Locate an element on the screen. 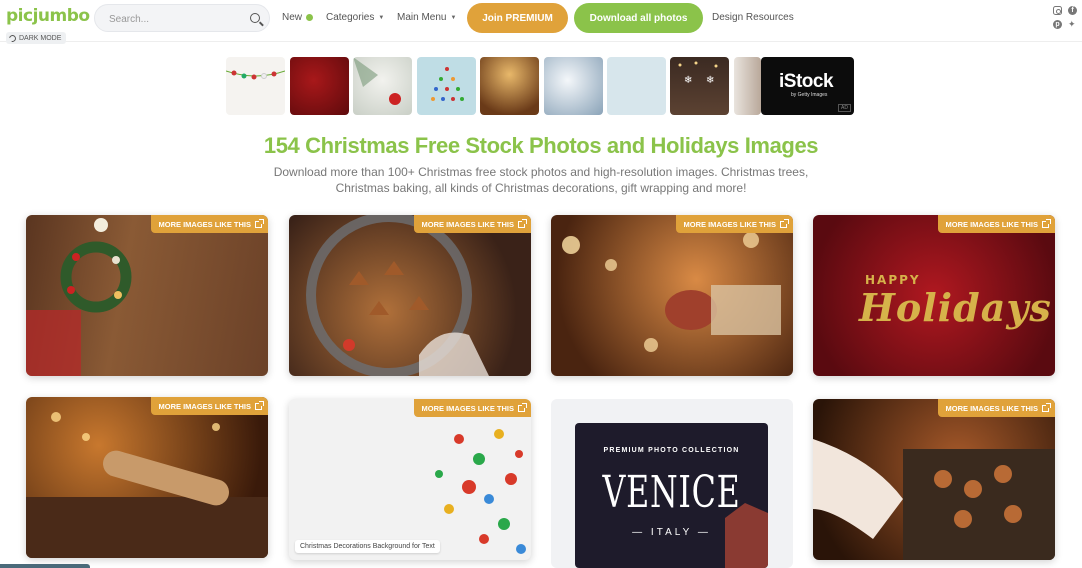 The width and height of the screenshot is (1082, 568). nav-categories: Categories ▼ is located at coordinates (355, 17).